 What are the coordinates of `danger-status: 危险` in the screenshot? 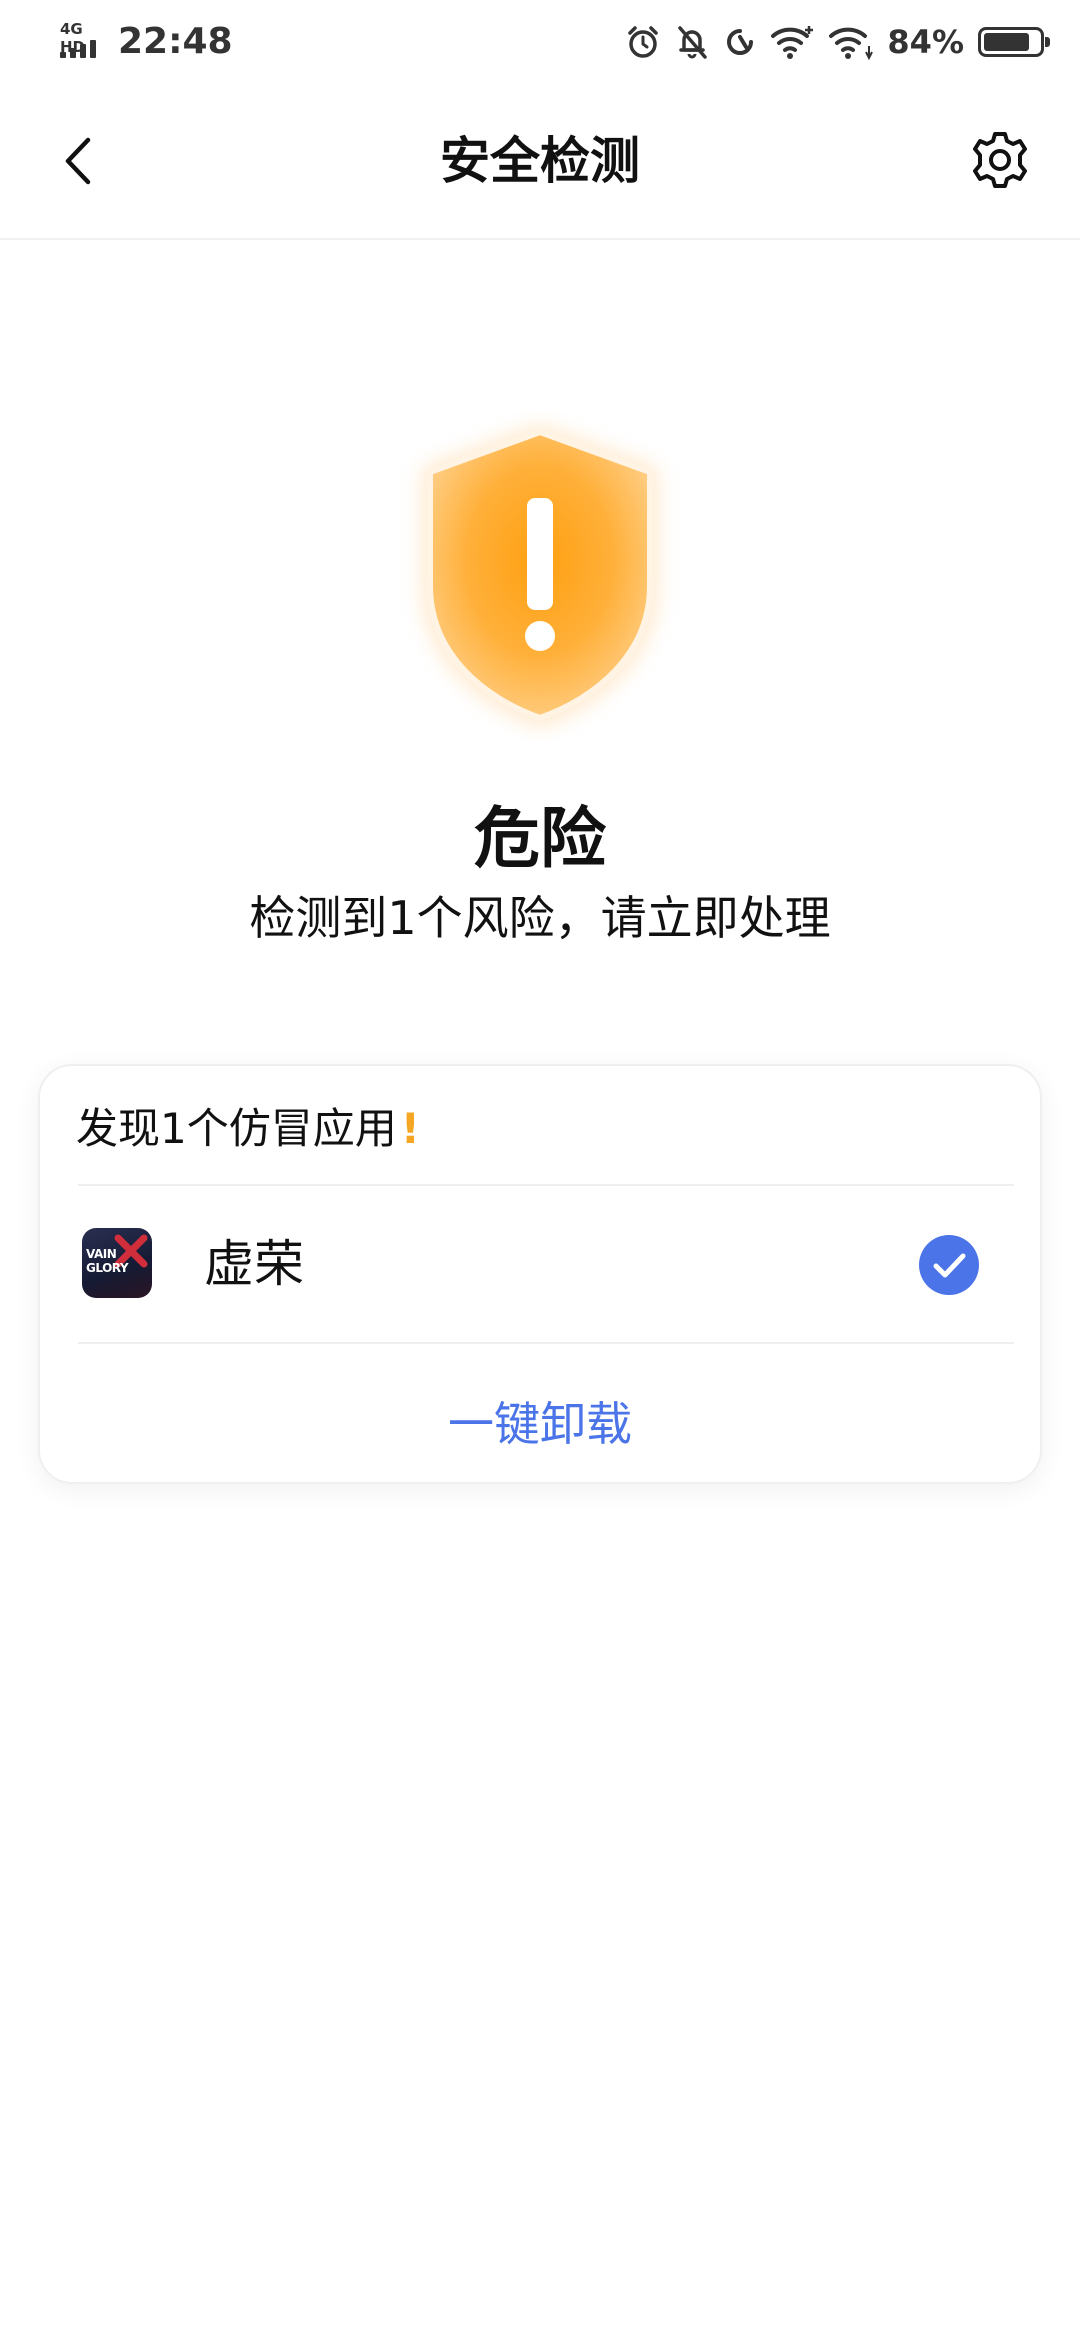 It's located at (540, 838).